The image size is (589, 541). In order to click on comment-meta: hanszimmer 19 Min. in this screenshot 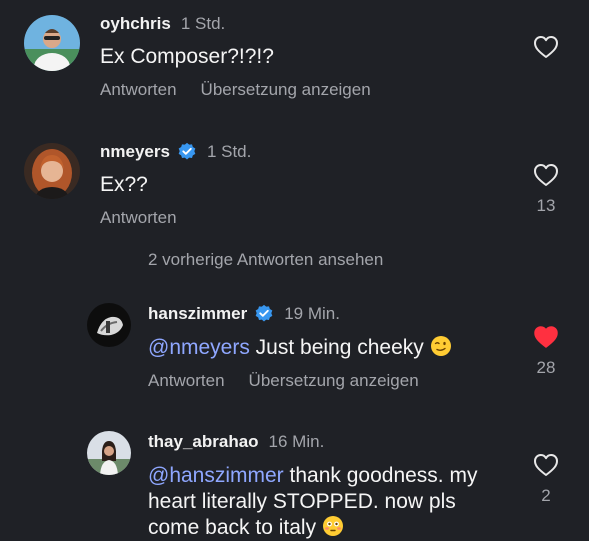, I will do `click(244, 314)`.